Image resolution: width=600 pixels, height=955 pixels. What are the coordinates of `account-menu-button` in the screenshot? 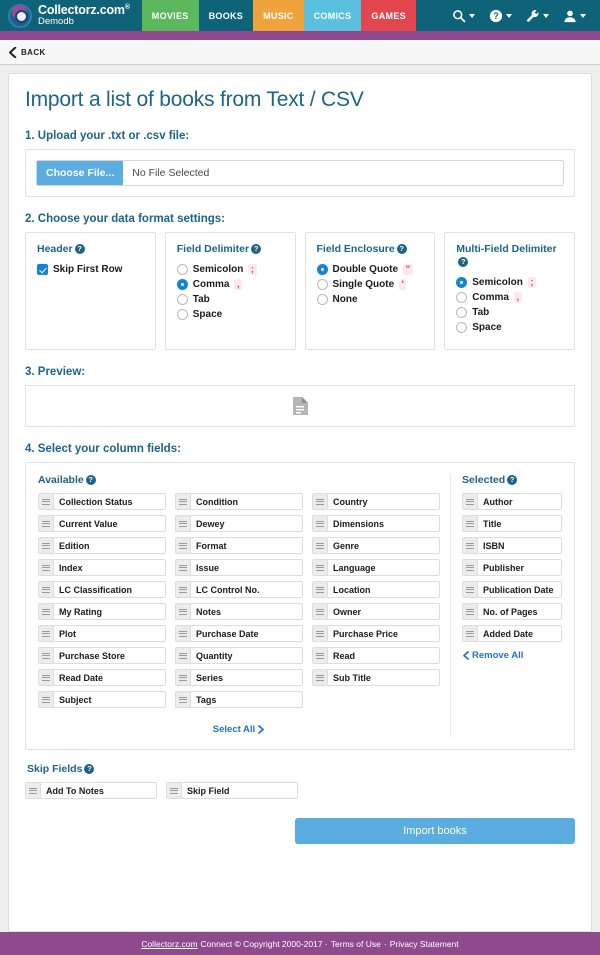 It's located at (574, 16).